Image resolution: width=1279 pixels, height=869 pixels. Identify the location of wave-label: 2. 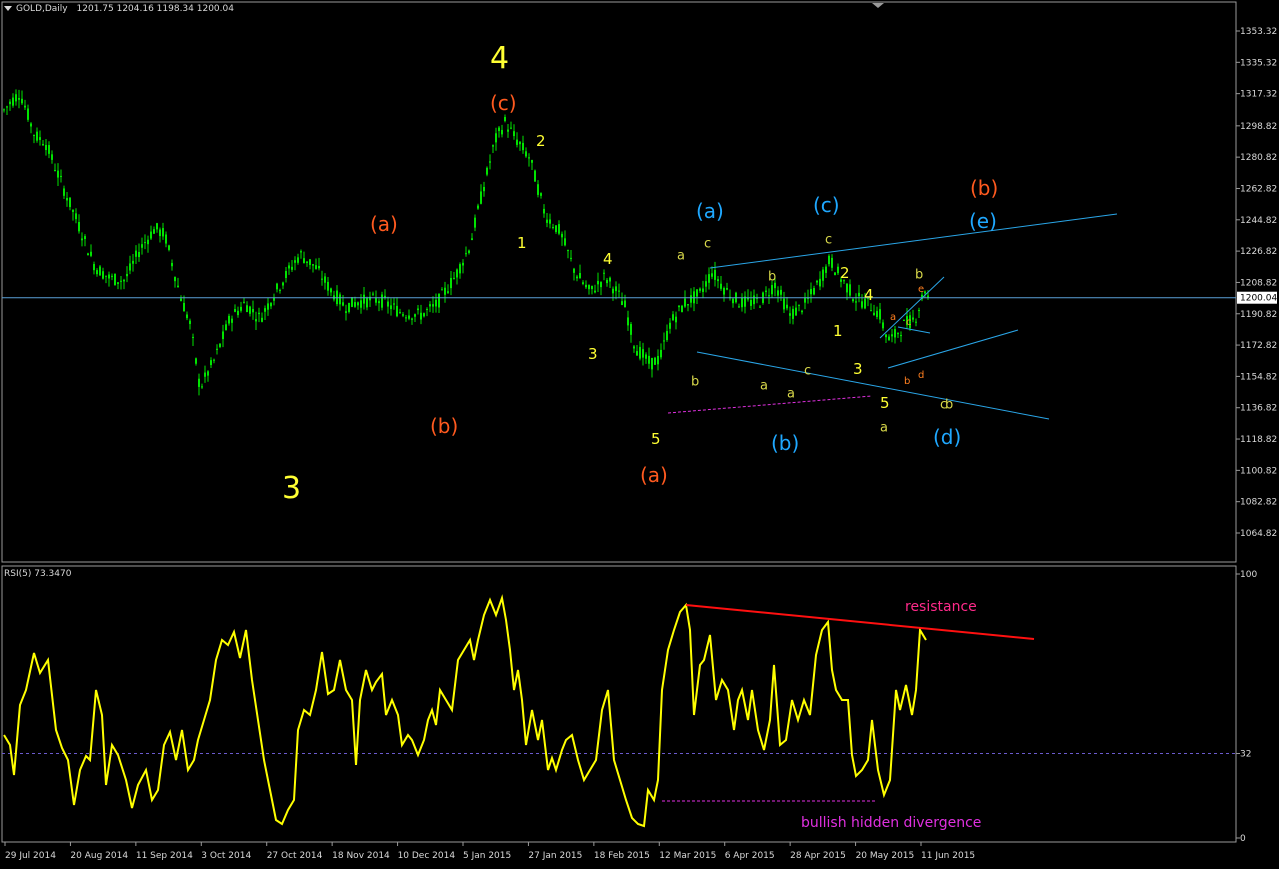
(541, 141).